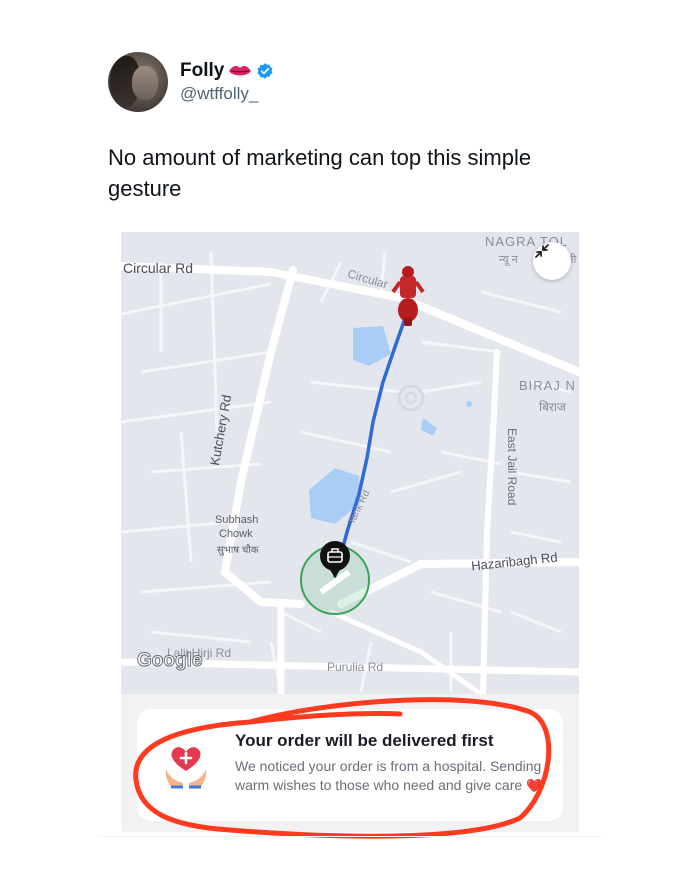 This screenshot has height=875, width=700. I want to click on map-label-subhash-hindi: सुभाष चौक, so click(238, 550).